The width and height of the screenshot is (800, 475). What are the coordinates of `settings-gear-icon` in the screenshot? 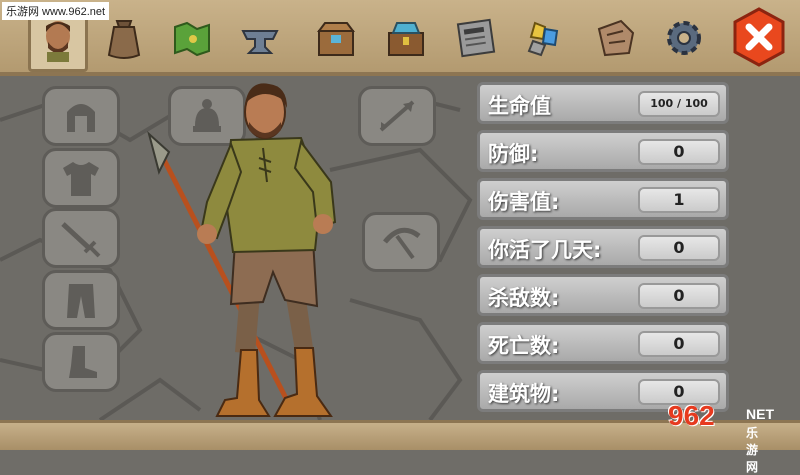 It's located at (684, 38).